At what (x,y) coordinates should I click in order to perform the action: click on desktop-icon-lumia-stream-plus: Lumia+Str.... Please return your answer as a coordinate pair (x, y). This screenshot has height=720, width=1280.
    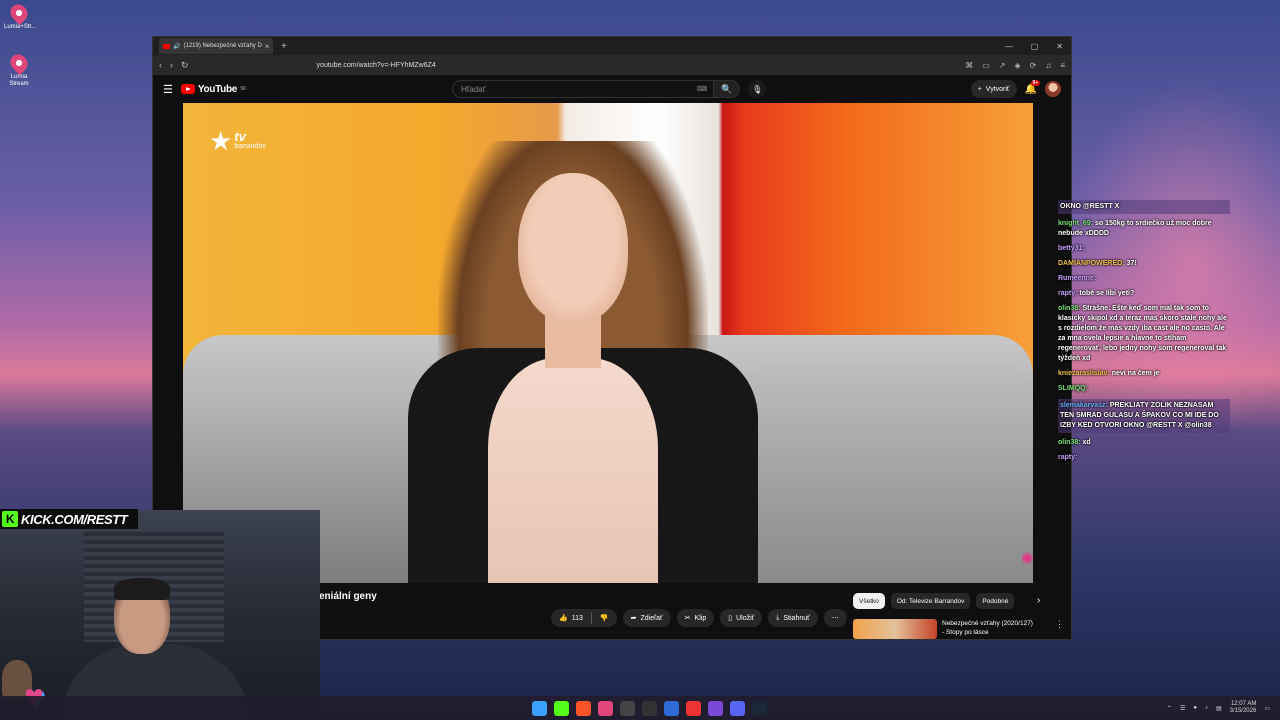
    Looking at the image, I should click on (20, 15).